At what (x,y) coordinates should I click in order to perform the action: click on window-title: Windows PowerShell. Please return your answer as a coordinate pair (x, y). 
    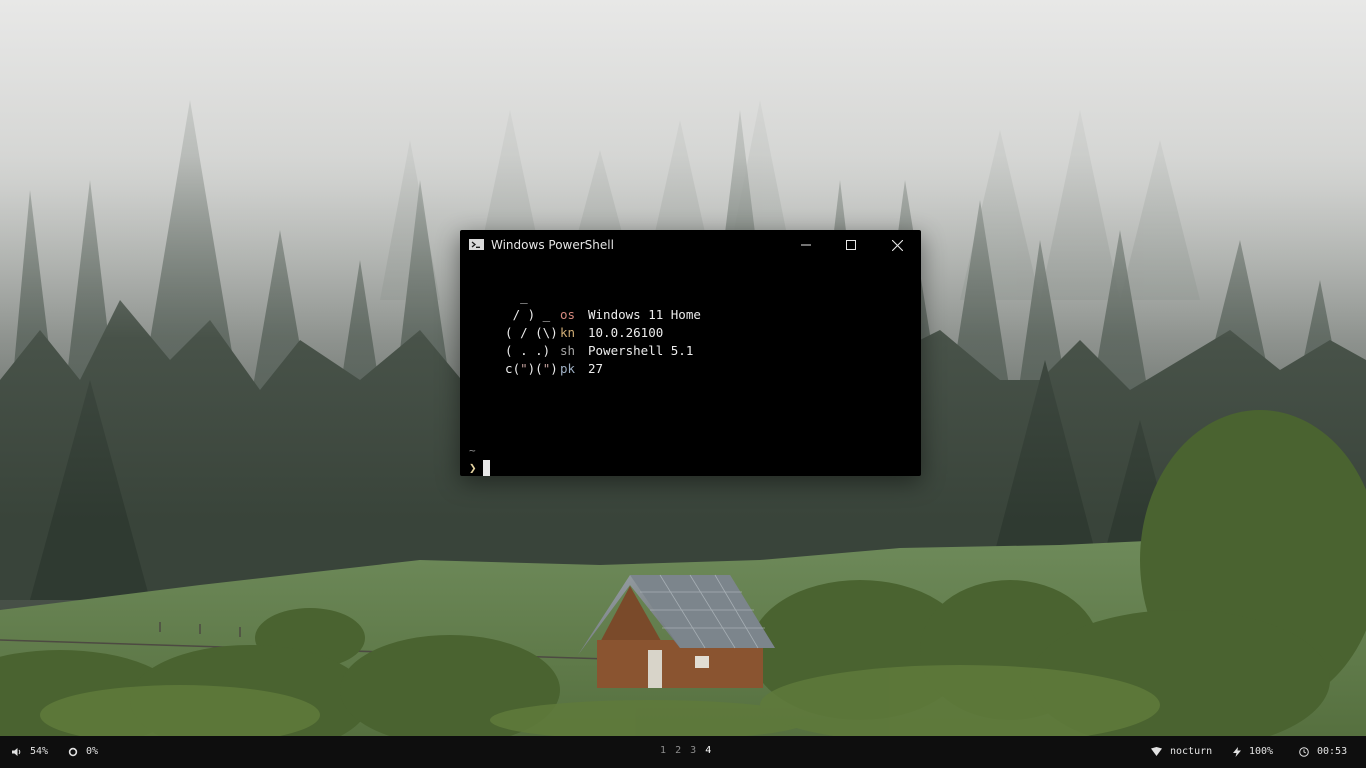
    Looking at the image, I should click on (552, 245).